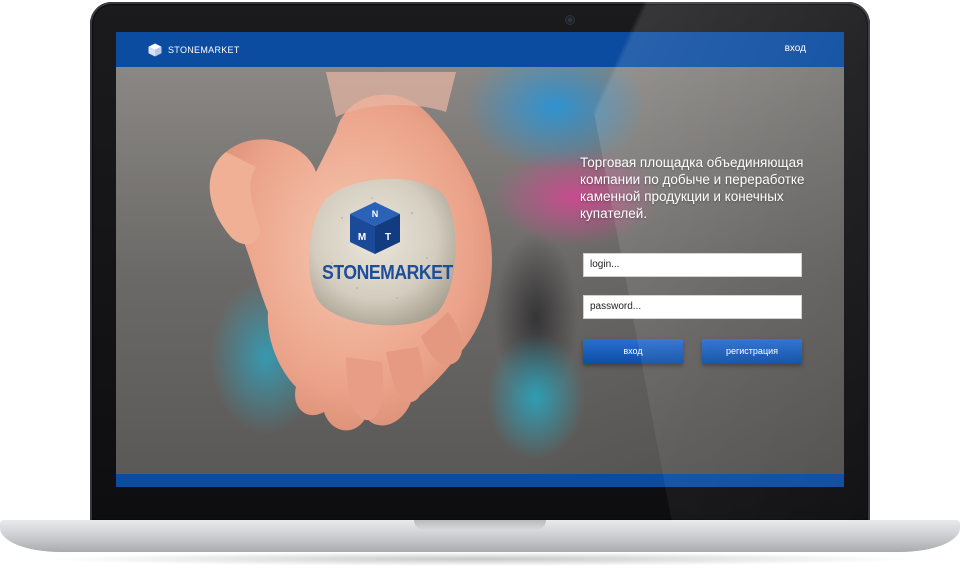  What do you see at coordinates (155, 49) in the screenshot?
I see `cube-logo-icon` at bounding box center [155, 49].